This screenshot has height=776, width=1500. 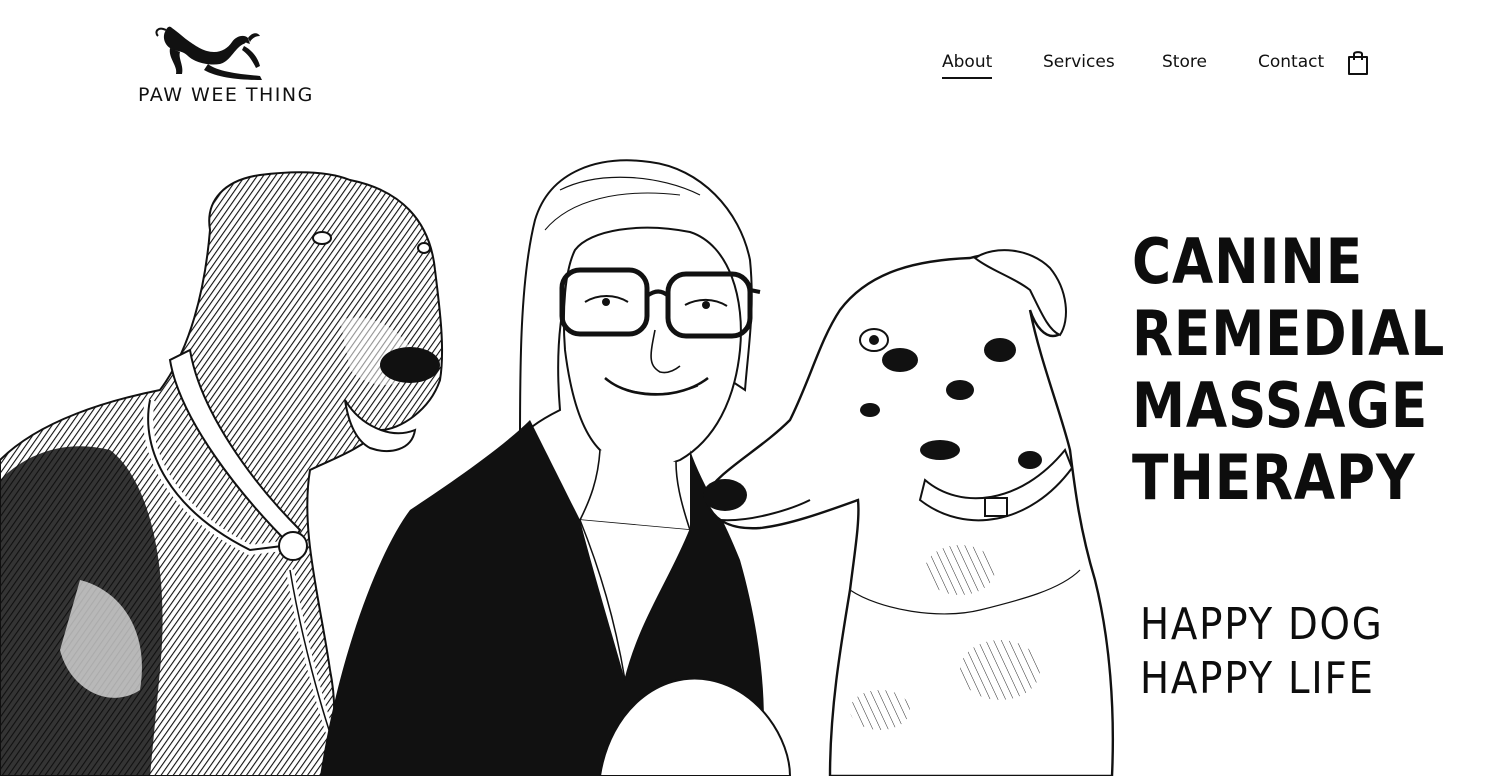 What do you see at coordinates (1262, 624) in the screenshot?
I see `tagline-line: HAPPY DOG` at bounding box center [1262, 624].